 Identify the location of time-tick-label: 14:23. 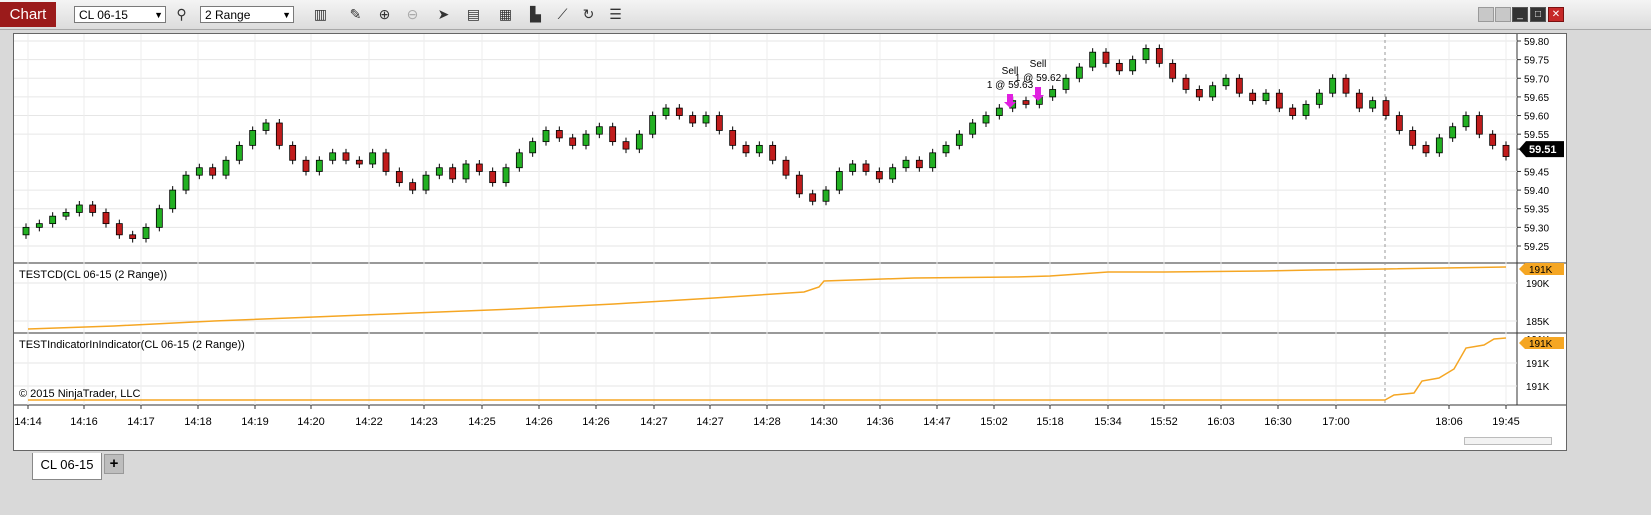
(424, 422).